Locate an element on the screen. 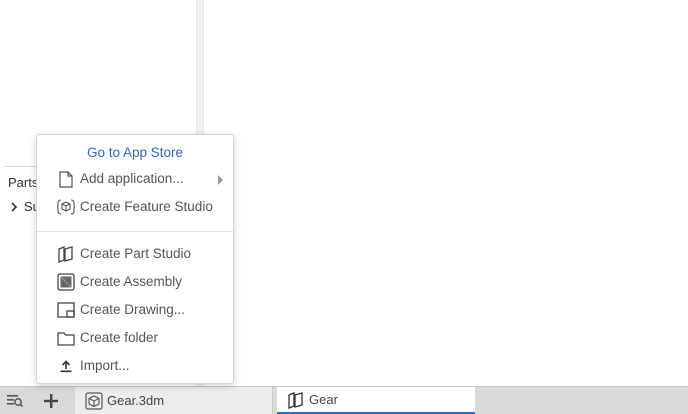  folder-icon is located at coordinates (66, 338).